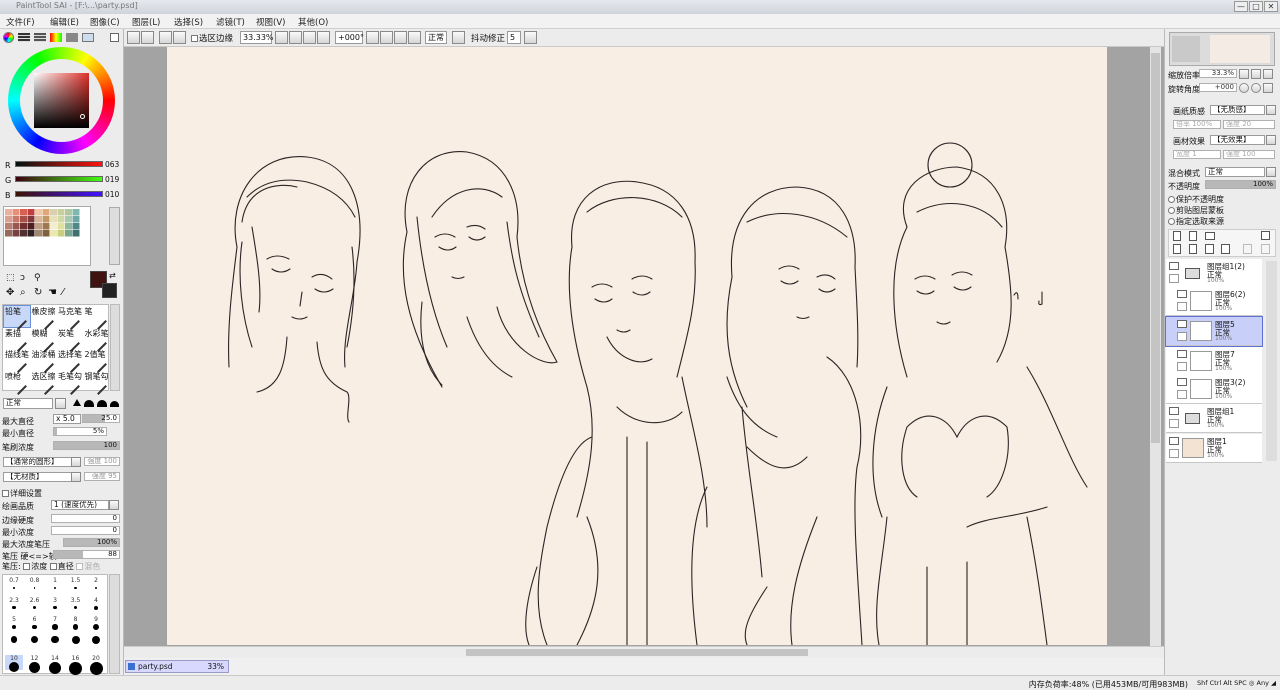  Describe the element at coordinates (17, 340) in the screenshot. I see `brush-tool-5: 素描` at that location.